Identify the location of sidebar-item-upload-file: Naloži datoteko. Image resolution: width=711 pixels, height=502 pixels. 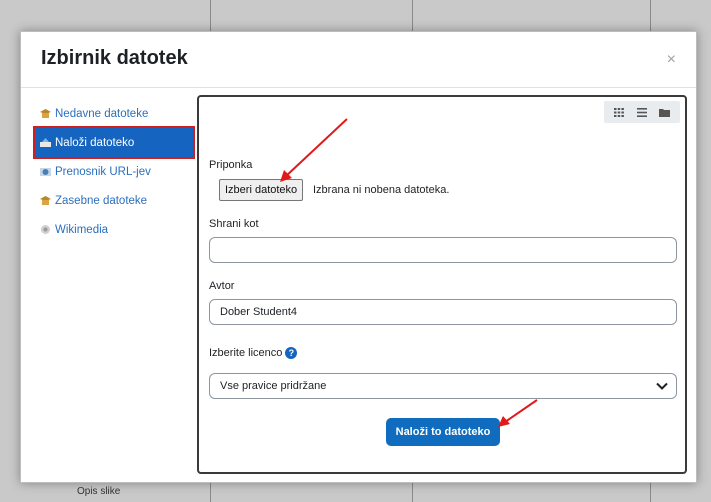
(114, 142).